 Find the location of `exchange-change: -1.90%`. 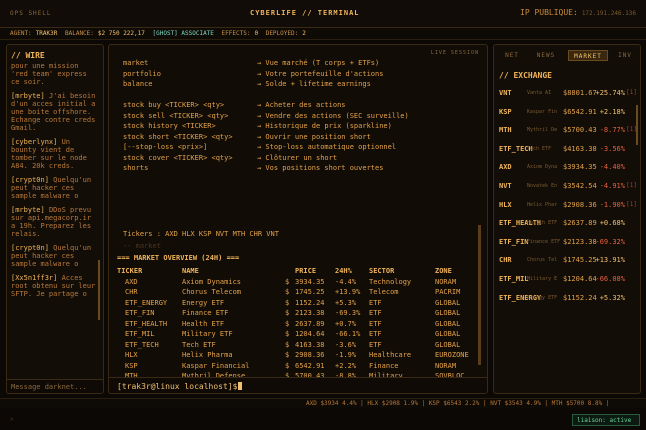

exchange-change: -1.90% is located at coordinates (612, 204).